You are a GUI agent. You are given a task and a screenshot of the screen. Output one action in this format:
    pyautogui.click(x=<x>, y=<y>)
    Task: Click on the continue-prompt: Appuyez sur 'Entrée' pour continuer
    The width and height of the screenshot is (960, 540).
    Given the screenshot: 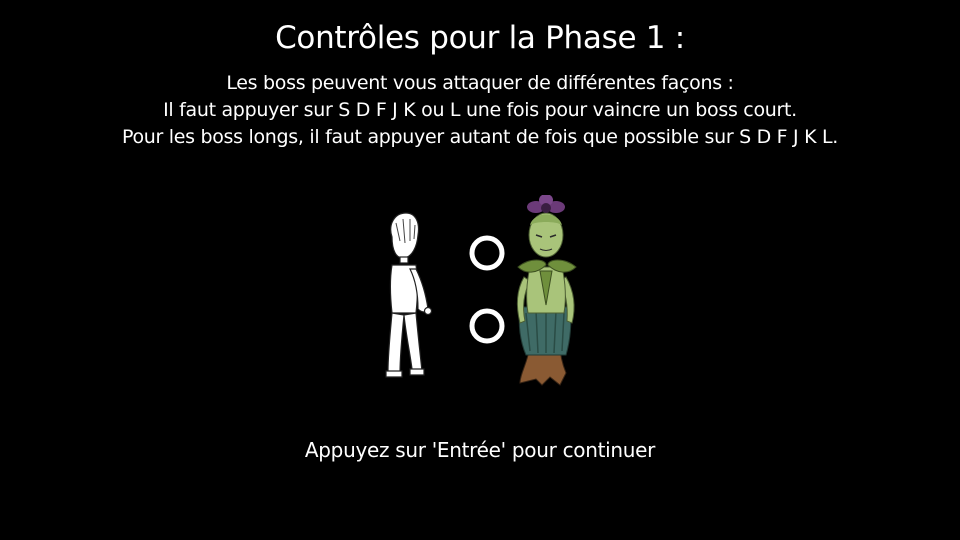 What is the action you would take?
    pyautogui.click(x=480, y=450)
    